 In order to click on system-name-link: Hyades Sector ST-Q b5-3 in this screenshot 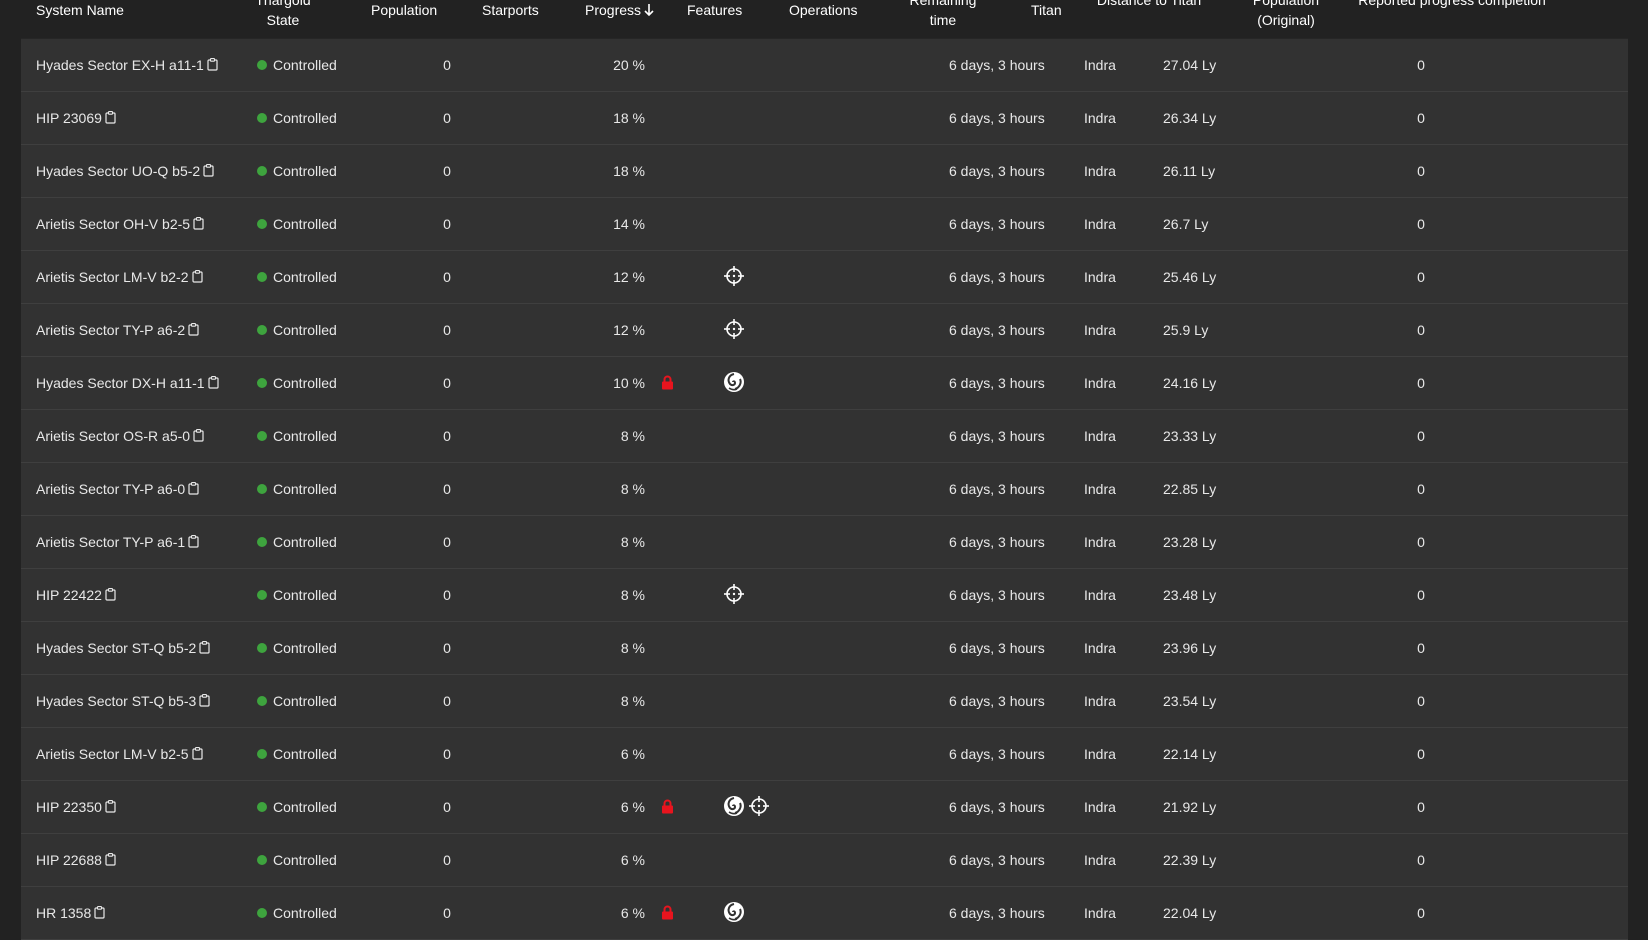, I will do `click(116, 701)`.